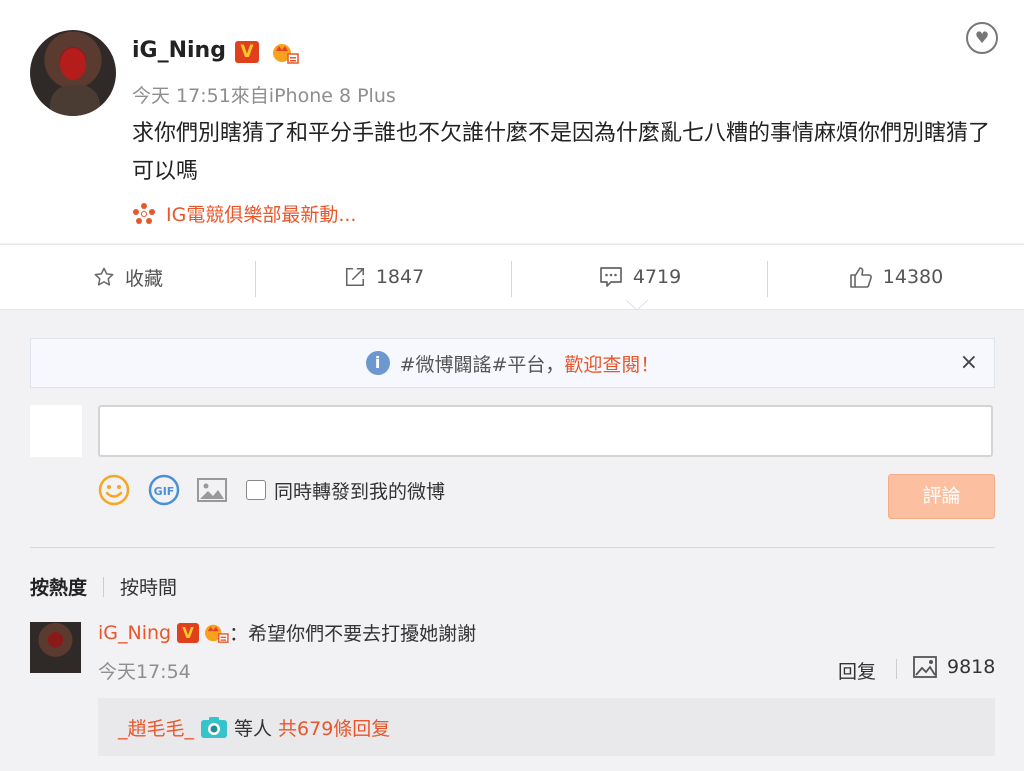 The height and width of the screenshot is (771, 1024). Describe the element at coordinates (545, 431) in the screenshot. I see `comment-input` at that location.